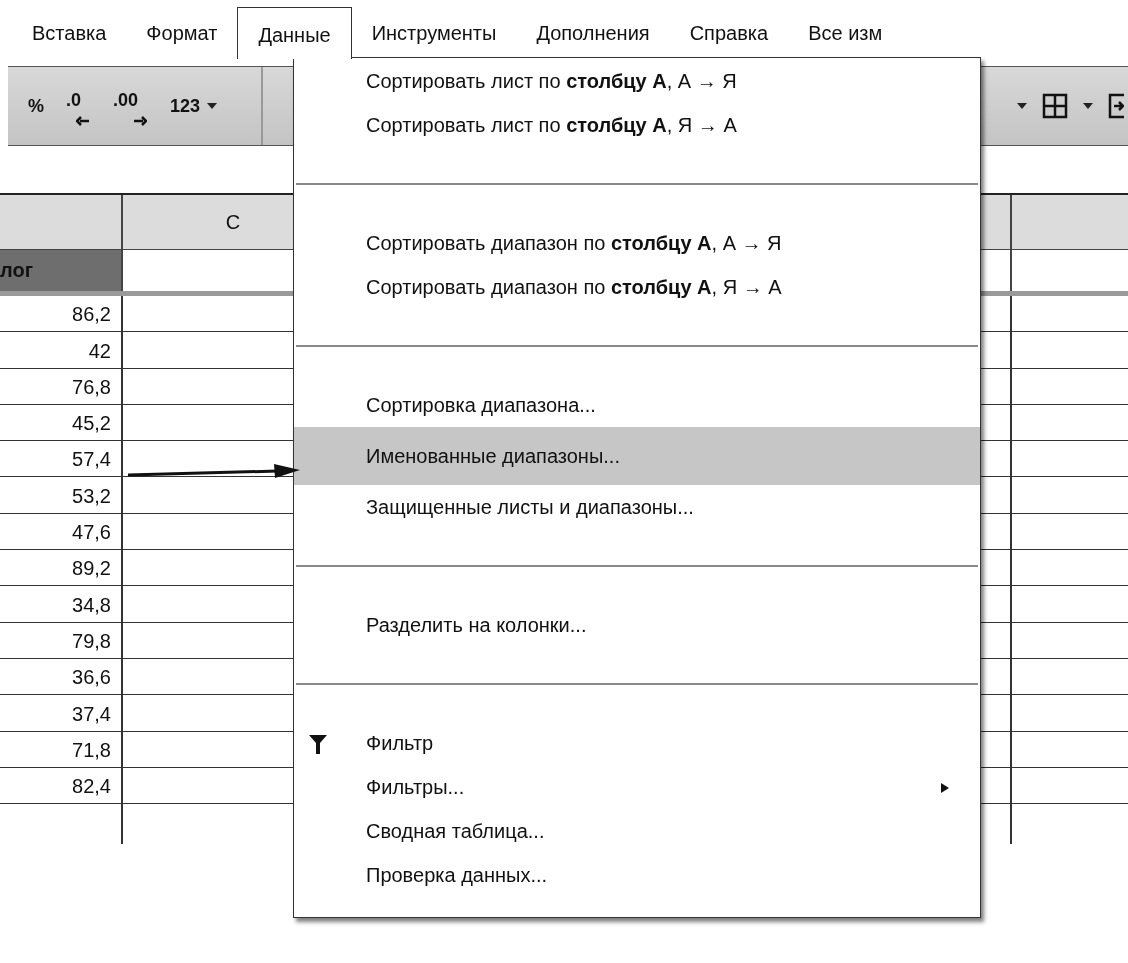  What do you see at coordinates (637, 743) in the screenshot?
I see `menu-item: Фильтр` at bounding box center [637, 743].